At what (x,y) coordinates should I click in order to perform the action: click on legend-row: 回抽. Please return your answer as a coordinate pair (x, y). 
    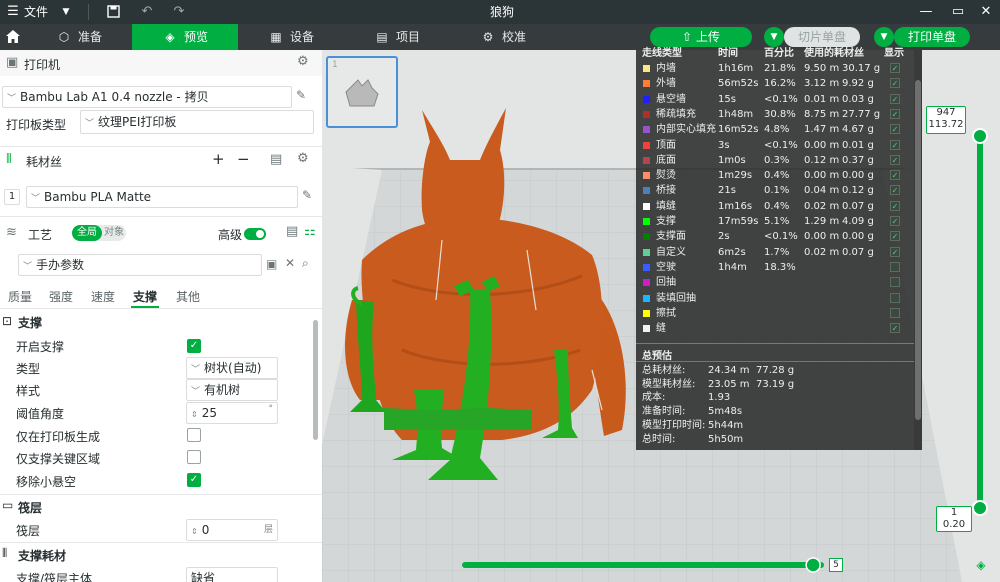
    Looking at the image, I should click on (775, 282).